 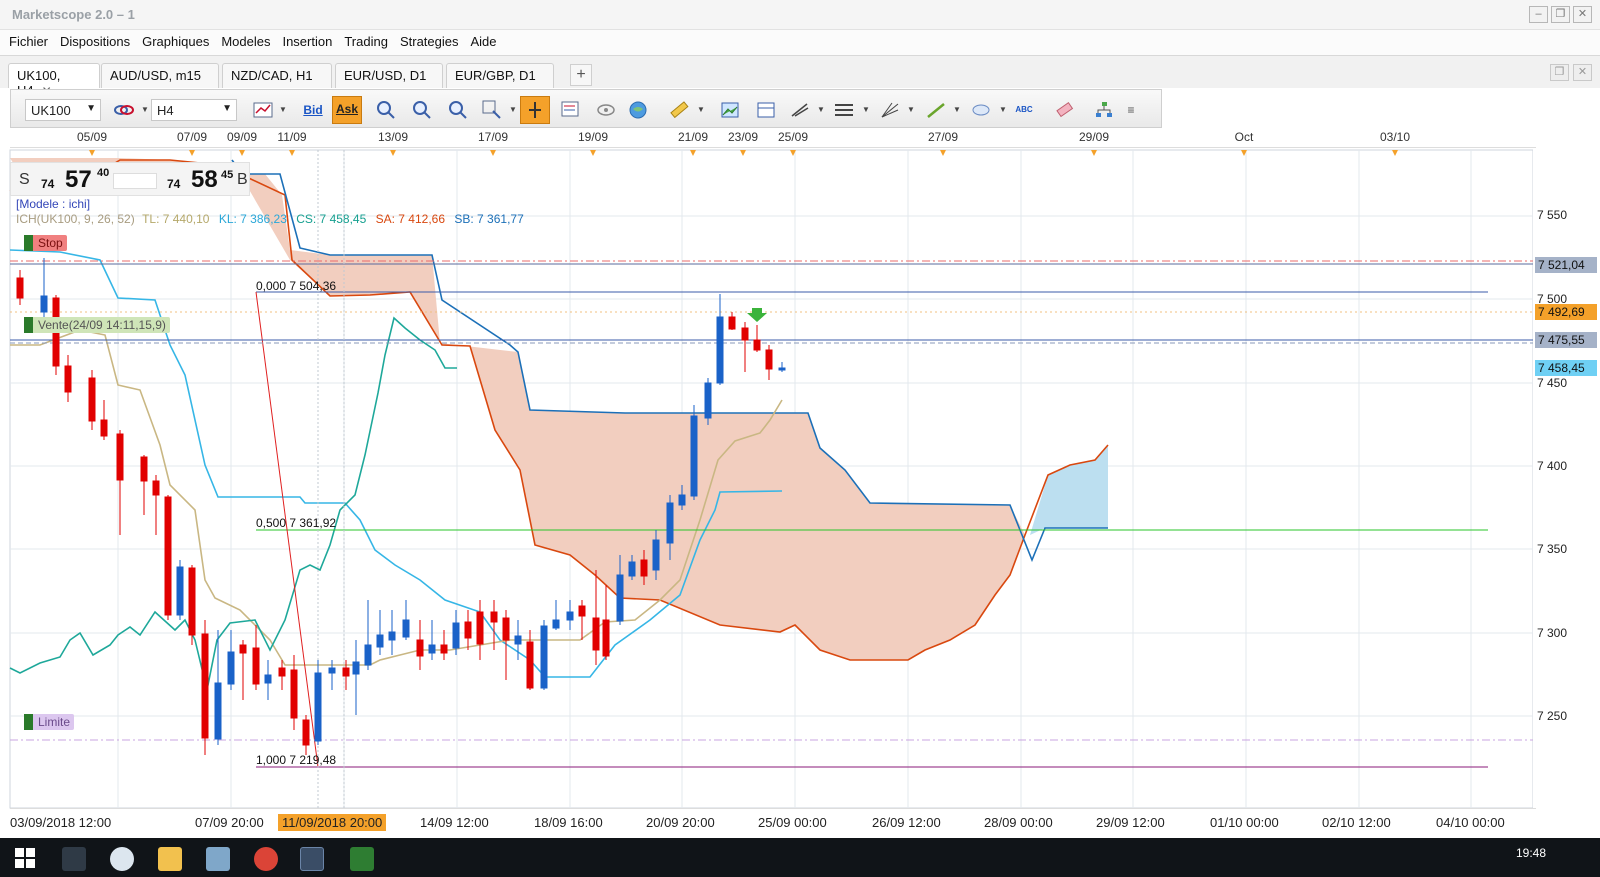 I want to click on bottom-date-label: 29/09 12:00, so click(x=1130, y=822).